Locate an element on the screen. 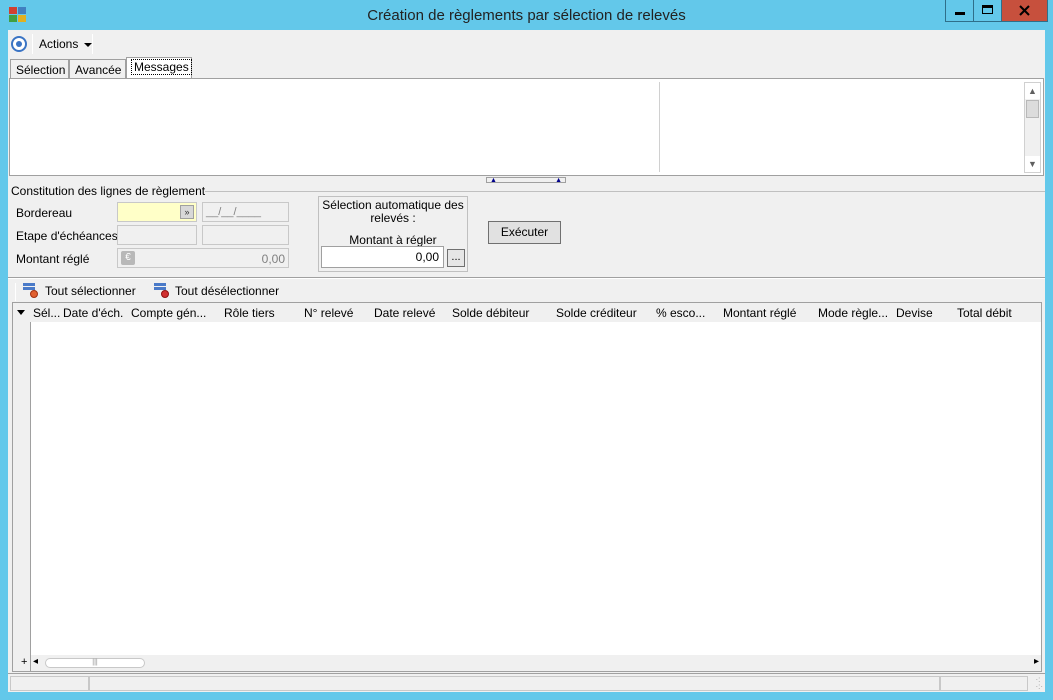 The width and height of the screenshot is (1053, 700). tab-label: Messages is located at coordinates (161, 67).